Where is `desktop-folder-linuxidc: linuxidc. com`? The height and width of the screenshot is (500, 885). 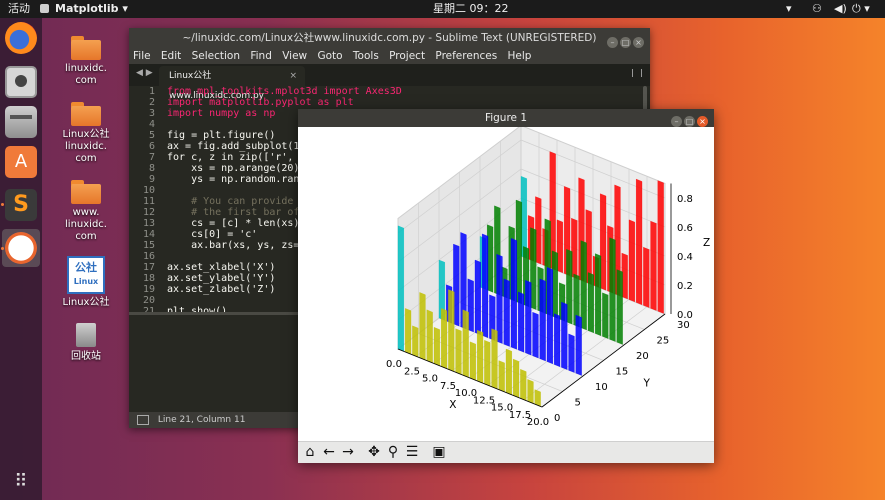
desktop-folder-linuxidc: linuxidc. com is located at coordinates (86, 61).